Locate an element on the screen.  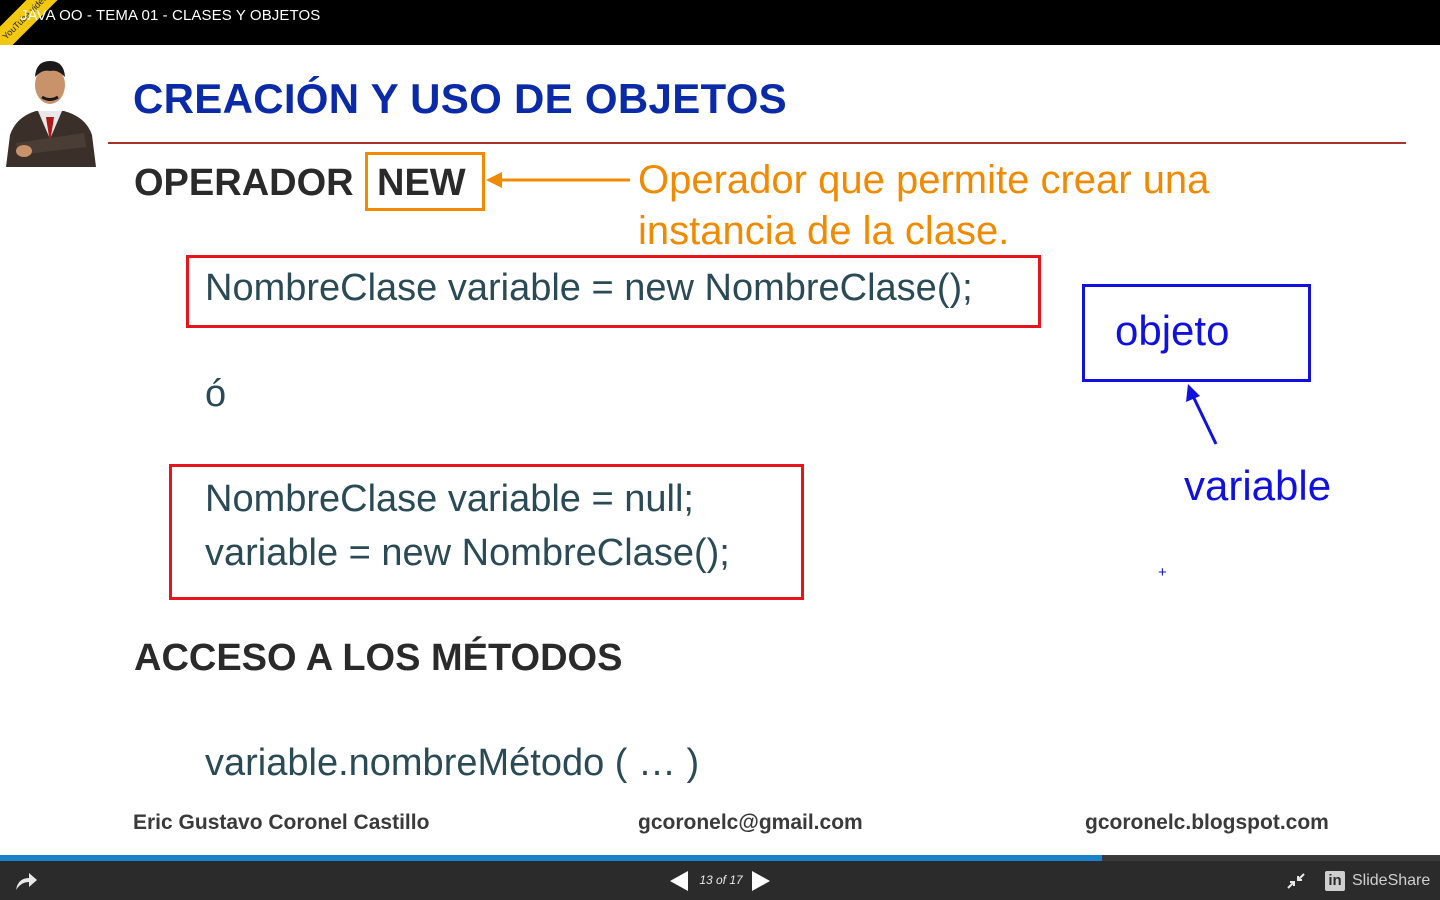
player-controls: 13 of 17 in SlideShare is located at coordinates (720, 880).